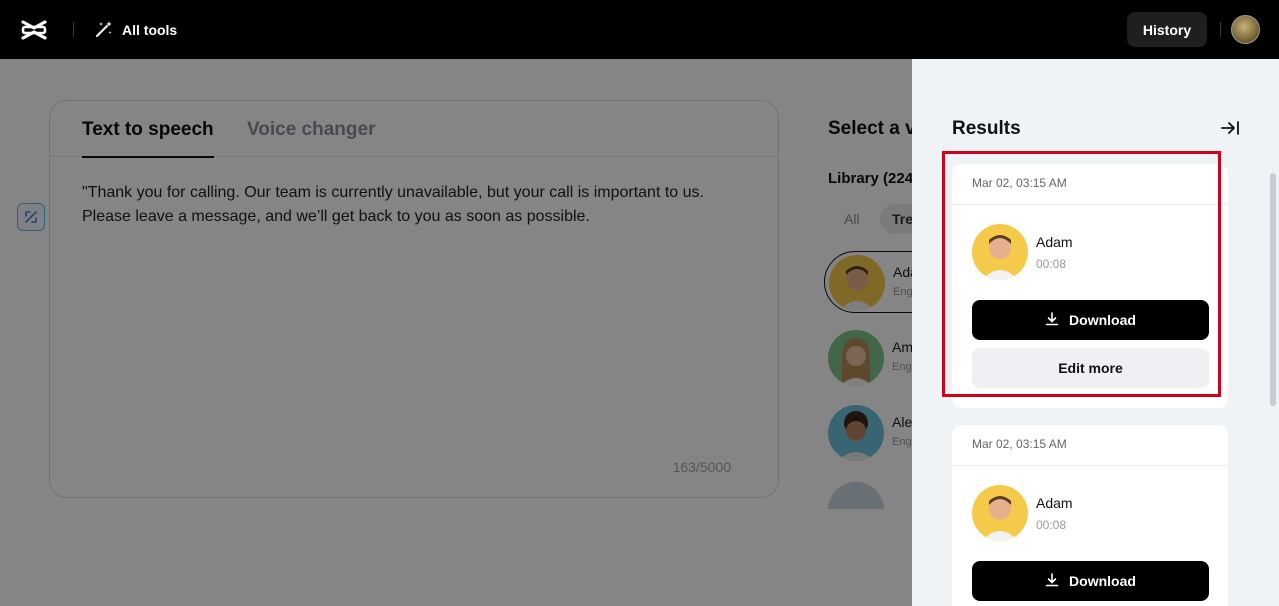 The image size is (1279, 606). I want to click on result-voice-avatar, so click(1000, 513).